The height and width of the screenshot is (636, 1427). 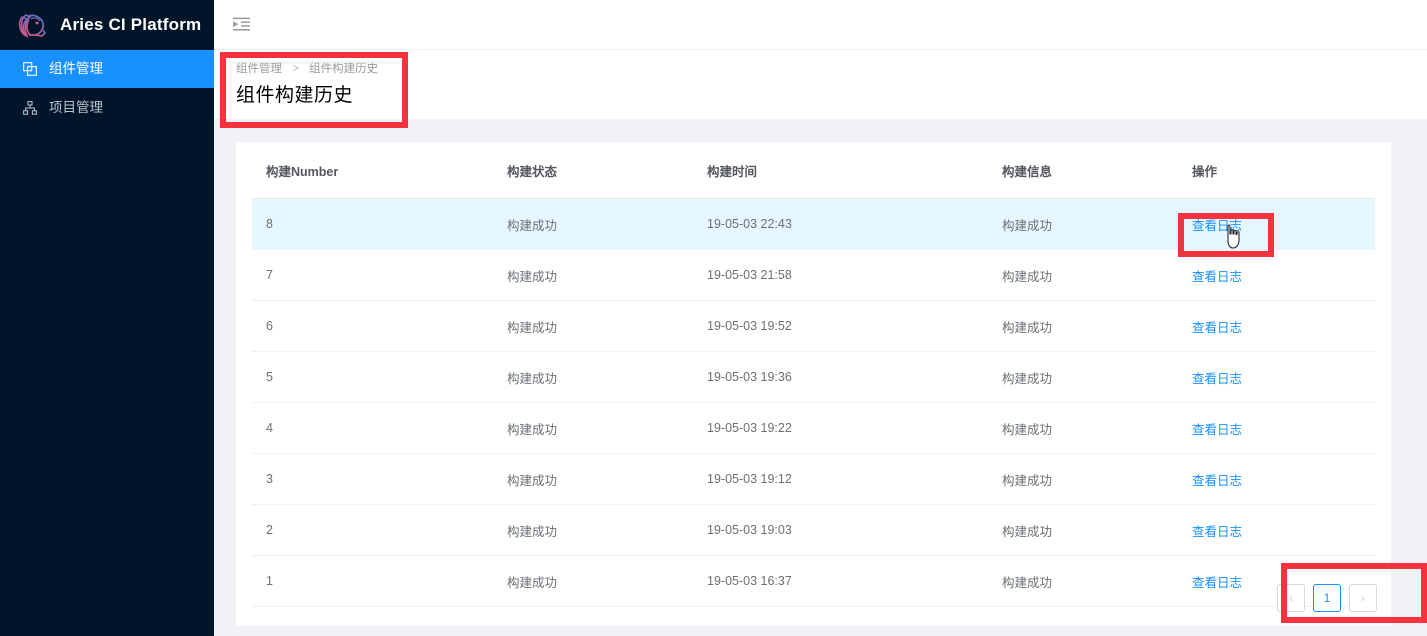 I want to click on cell-build-time: 19-05-03 21:58, so click(x=854, y=275).